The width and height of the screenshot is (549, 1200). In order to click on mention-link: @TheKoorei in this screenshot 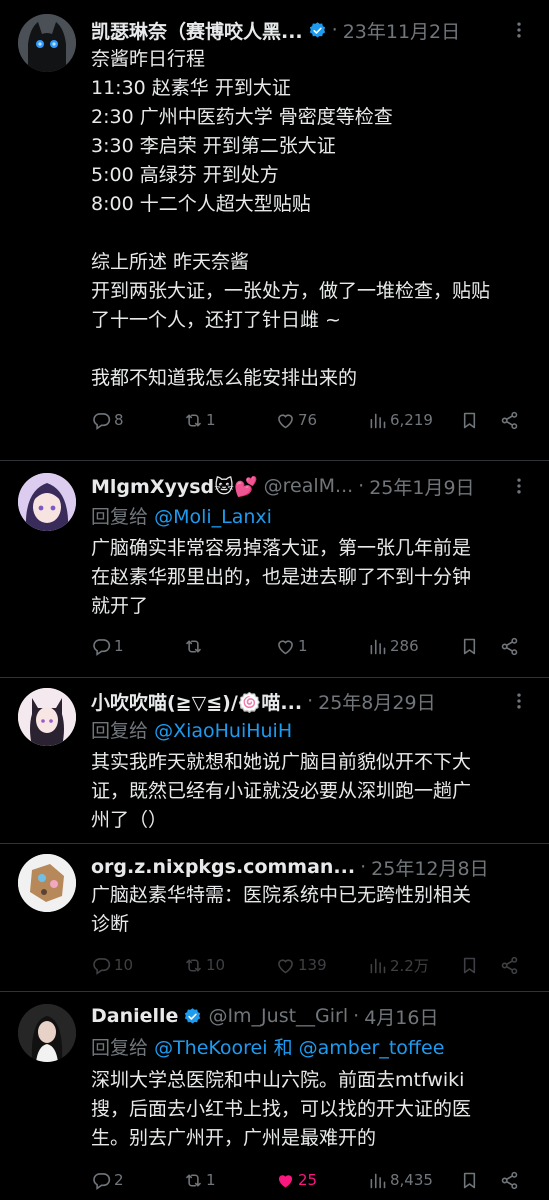, I will do `click(210, 1048)`.